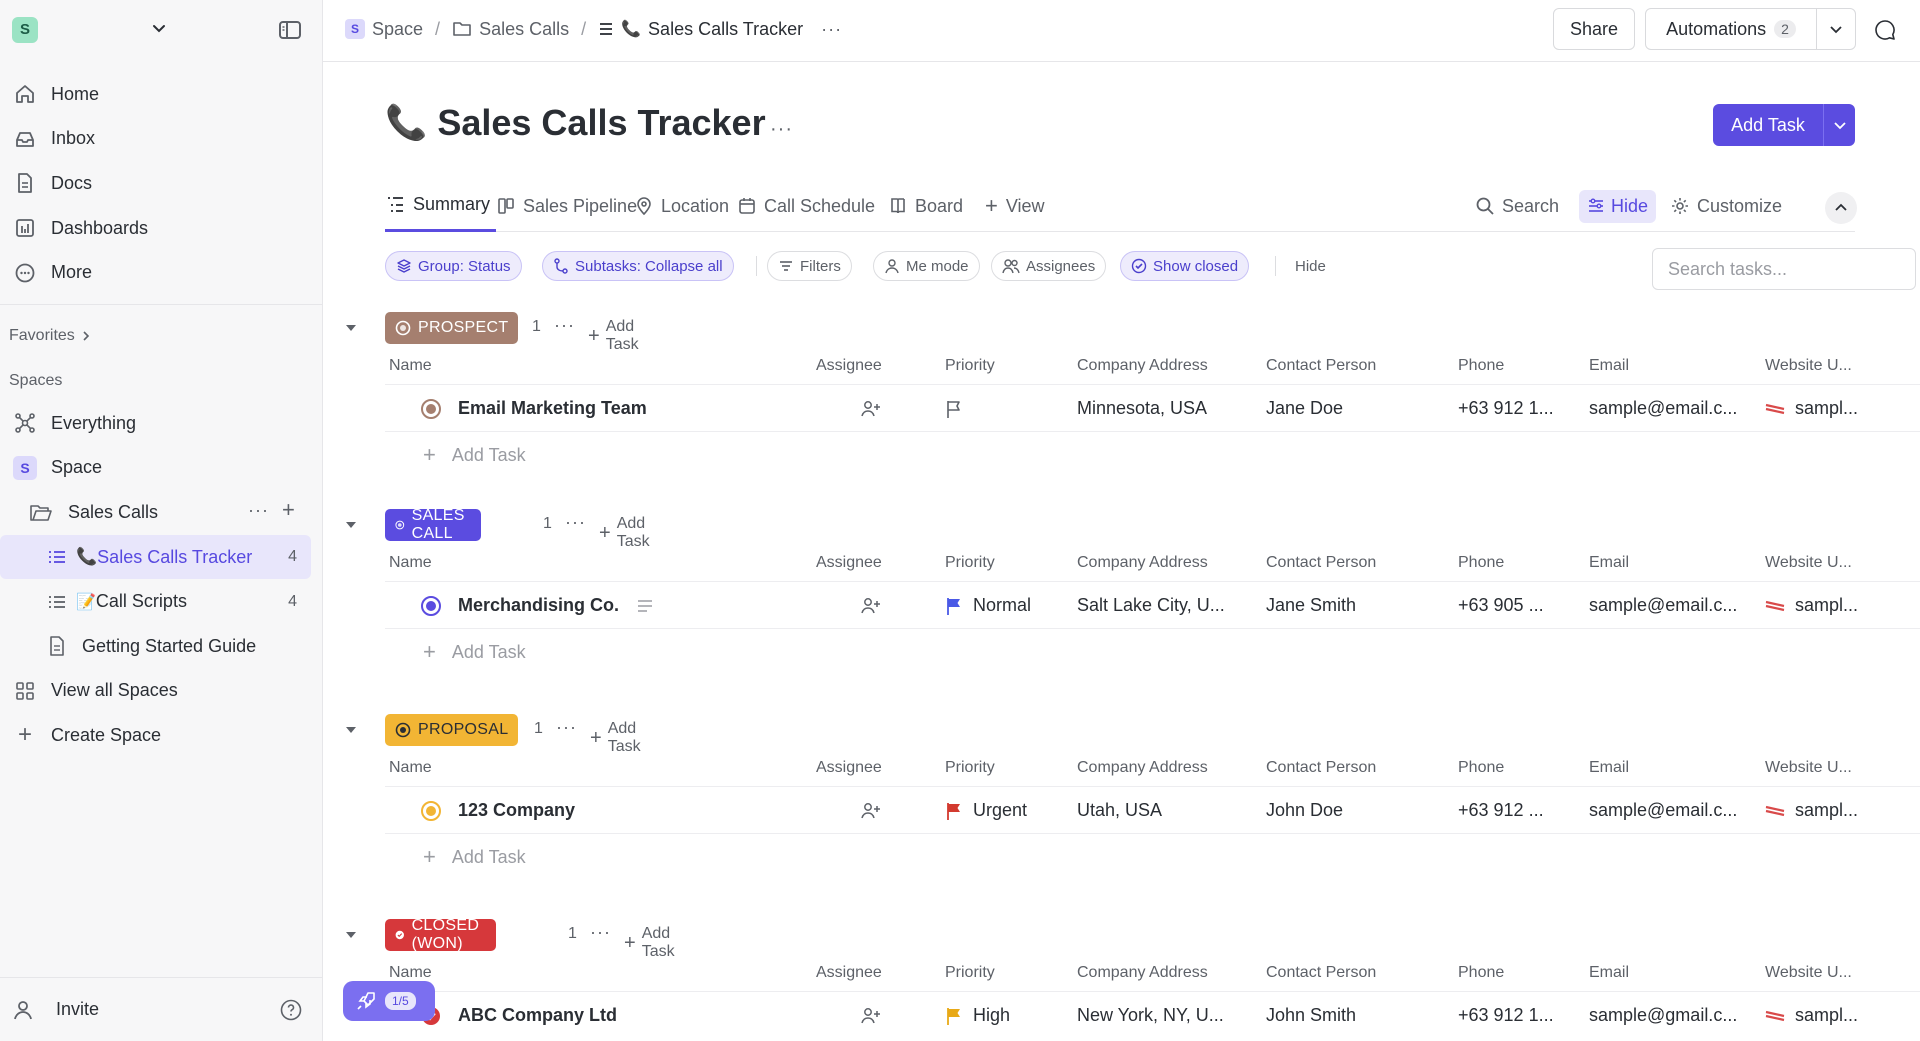 This screenshot has width=1920, height=1041. I want to click on task-address: Utah, USA, so click(1119, 810).